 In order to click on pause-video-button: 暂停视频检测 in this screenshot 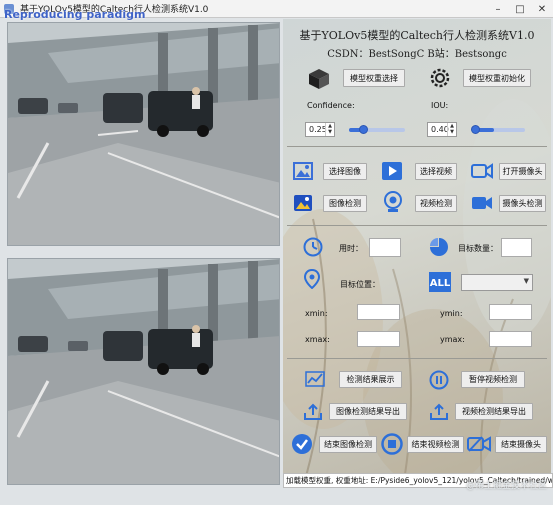, I will do `click(493, 379)`.